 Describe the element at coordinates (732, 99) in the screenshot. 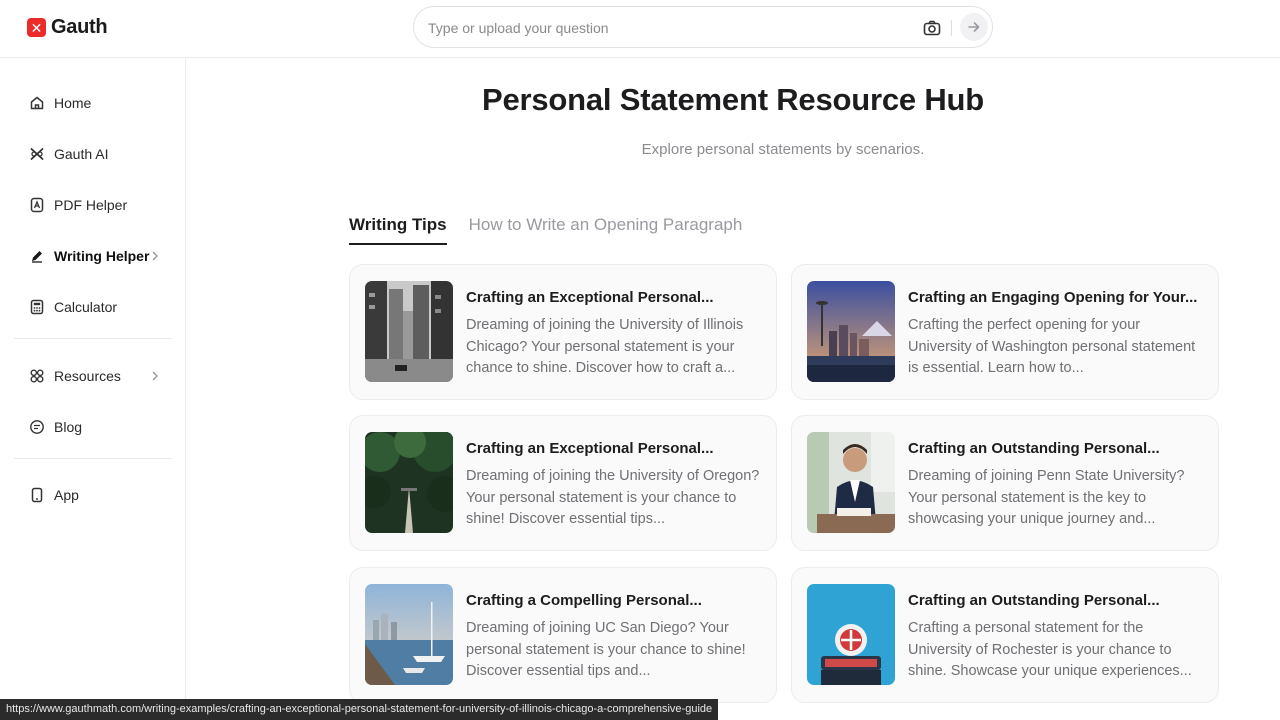

I see `page-title: Personal Statement Resource Hub` at that location.